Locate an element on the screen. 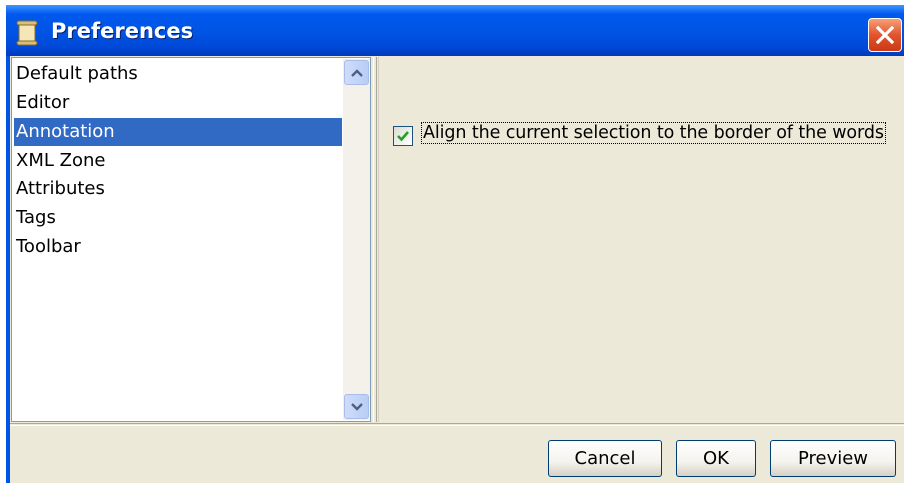 Image resolution: width=904 pixels, height=483 pixels. chevron-up-icon is located at coordinates (357, 73).